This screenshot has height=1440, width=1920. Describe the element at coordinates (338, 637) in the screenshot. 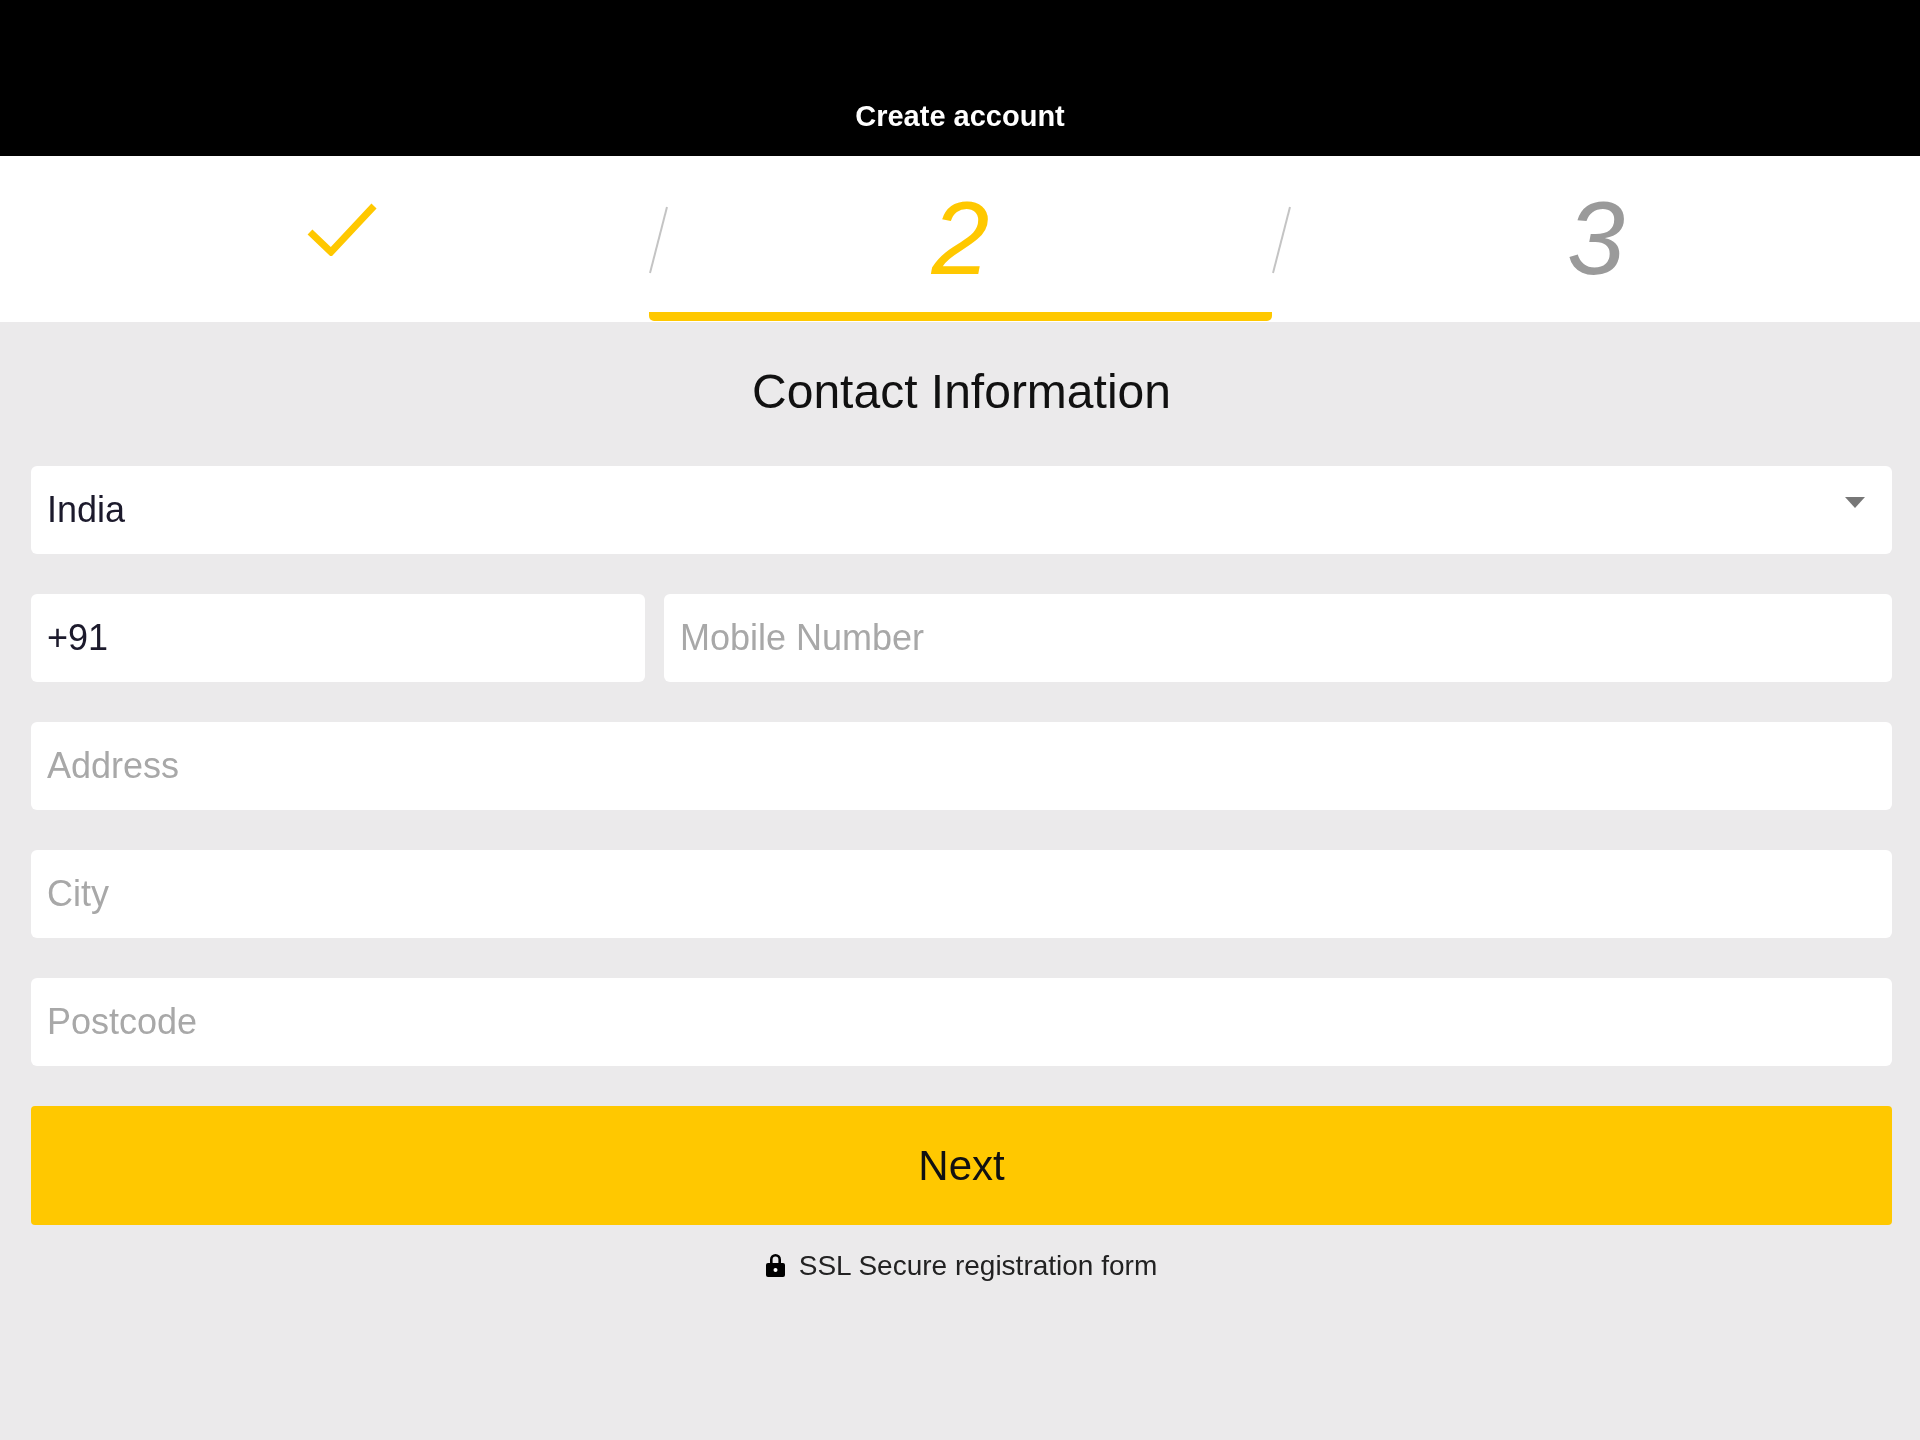

I see `phone-code-field: +91` at that location.